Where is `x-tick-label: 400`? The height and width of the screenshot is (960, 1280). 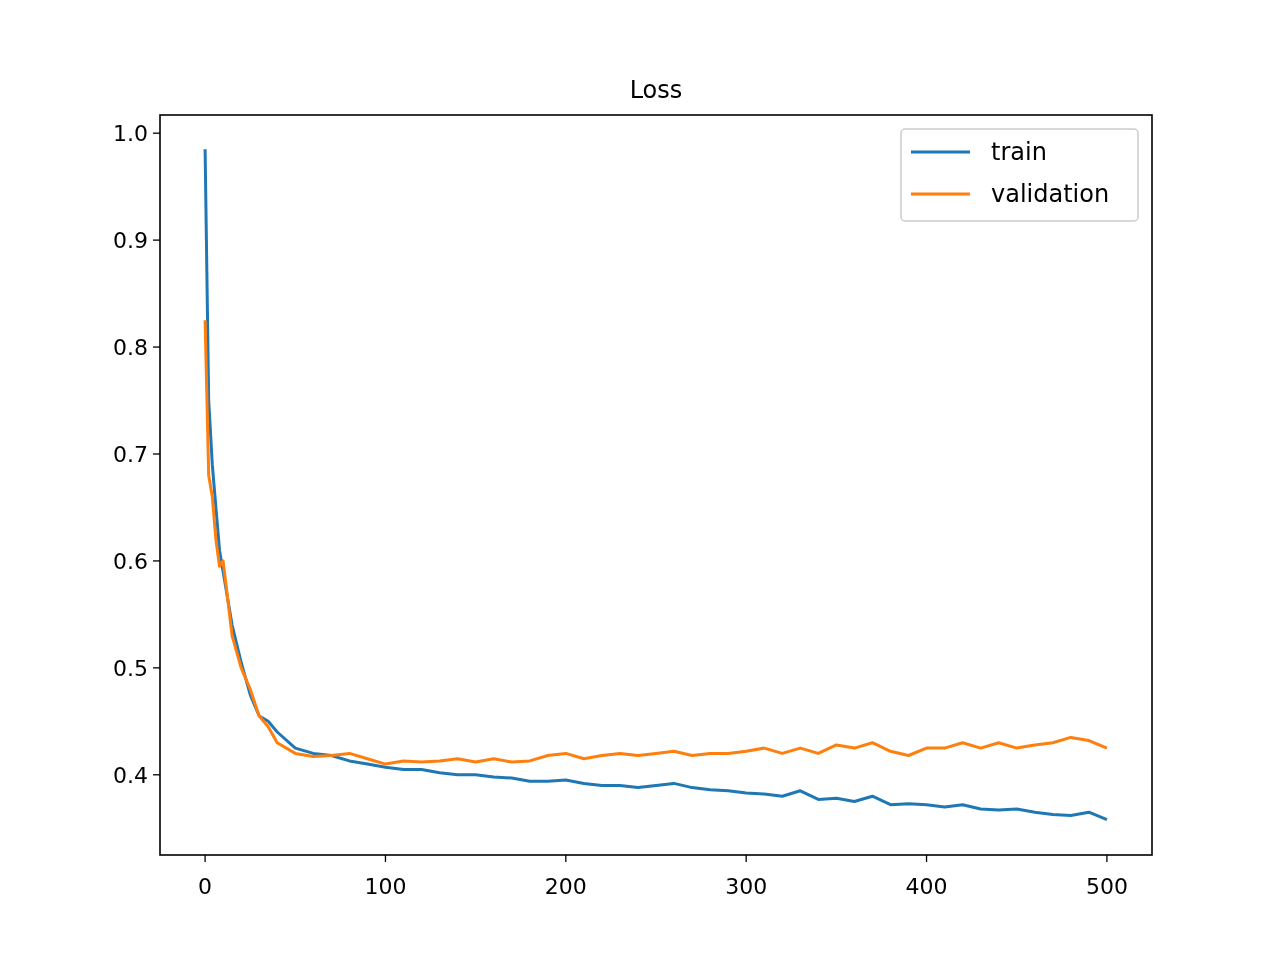
x-tick-label: 400 is located at coordinates (926, 886).